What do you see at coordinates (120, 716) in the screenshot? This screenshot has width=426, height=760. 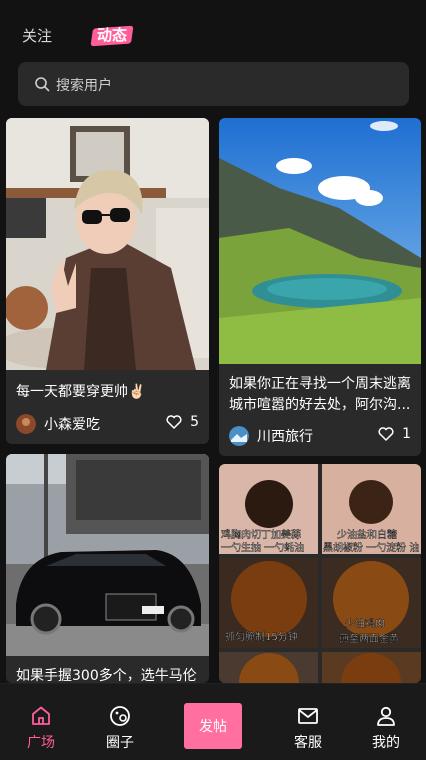 I see `circle-icon` at bounding box center [120, 716].